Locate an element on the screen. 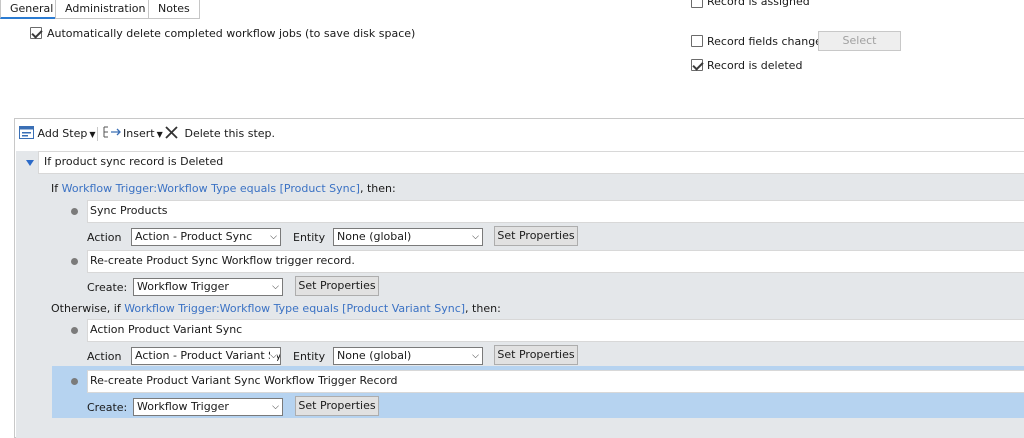 Image resolution: width=1024 pixels, height=438 pixels. condition-header: If product sync record is Deleted is located at coordinates (531, 162).